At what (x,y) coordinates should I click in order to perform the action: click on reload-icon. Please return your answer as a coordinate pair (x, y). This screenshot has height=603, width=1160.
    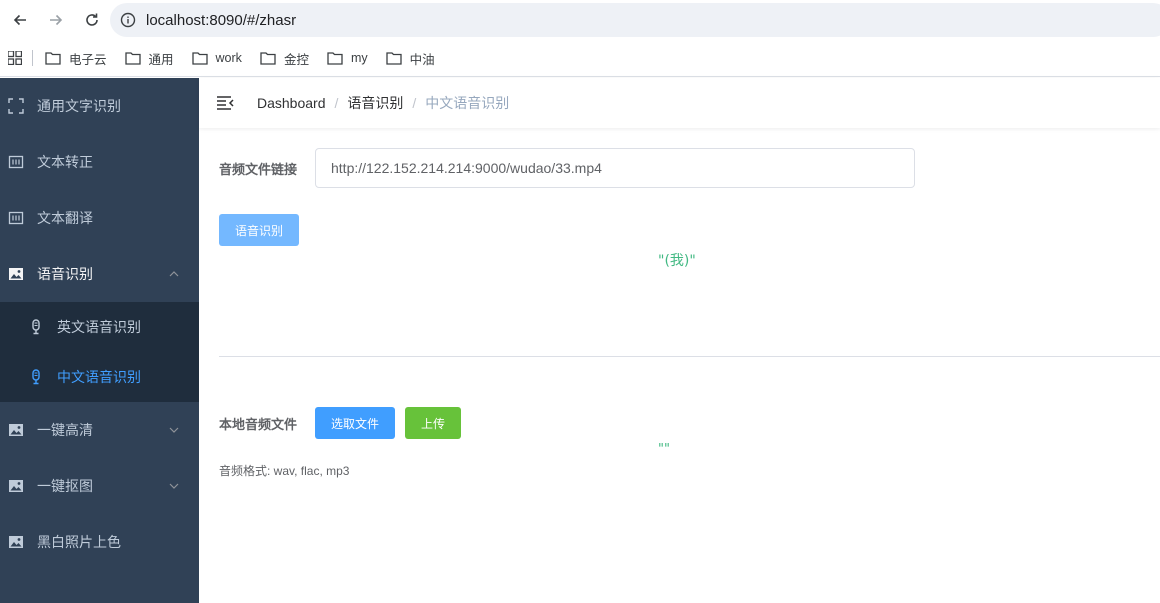
    Looking at the image, I should click on (92, 19).